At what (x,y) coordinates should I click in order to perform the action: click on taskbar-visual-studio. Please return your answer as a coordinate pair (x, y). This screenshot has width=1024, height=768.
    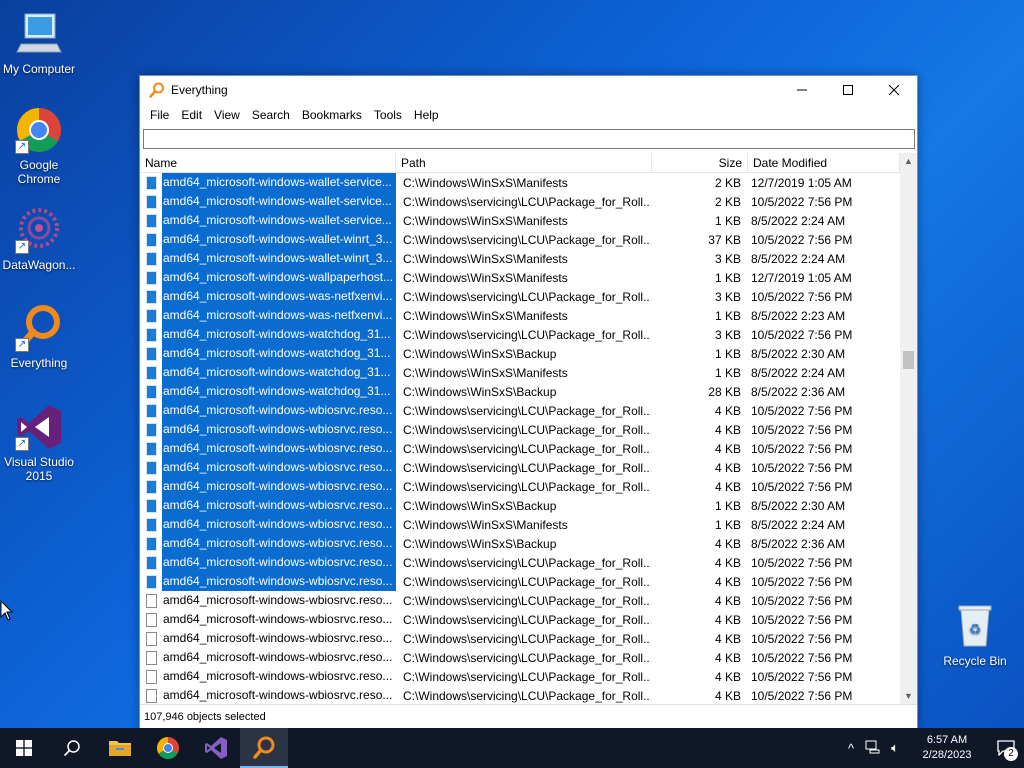
    Looking at the image, I should click on (216, 748).